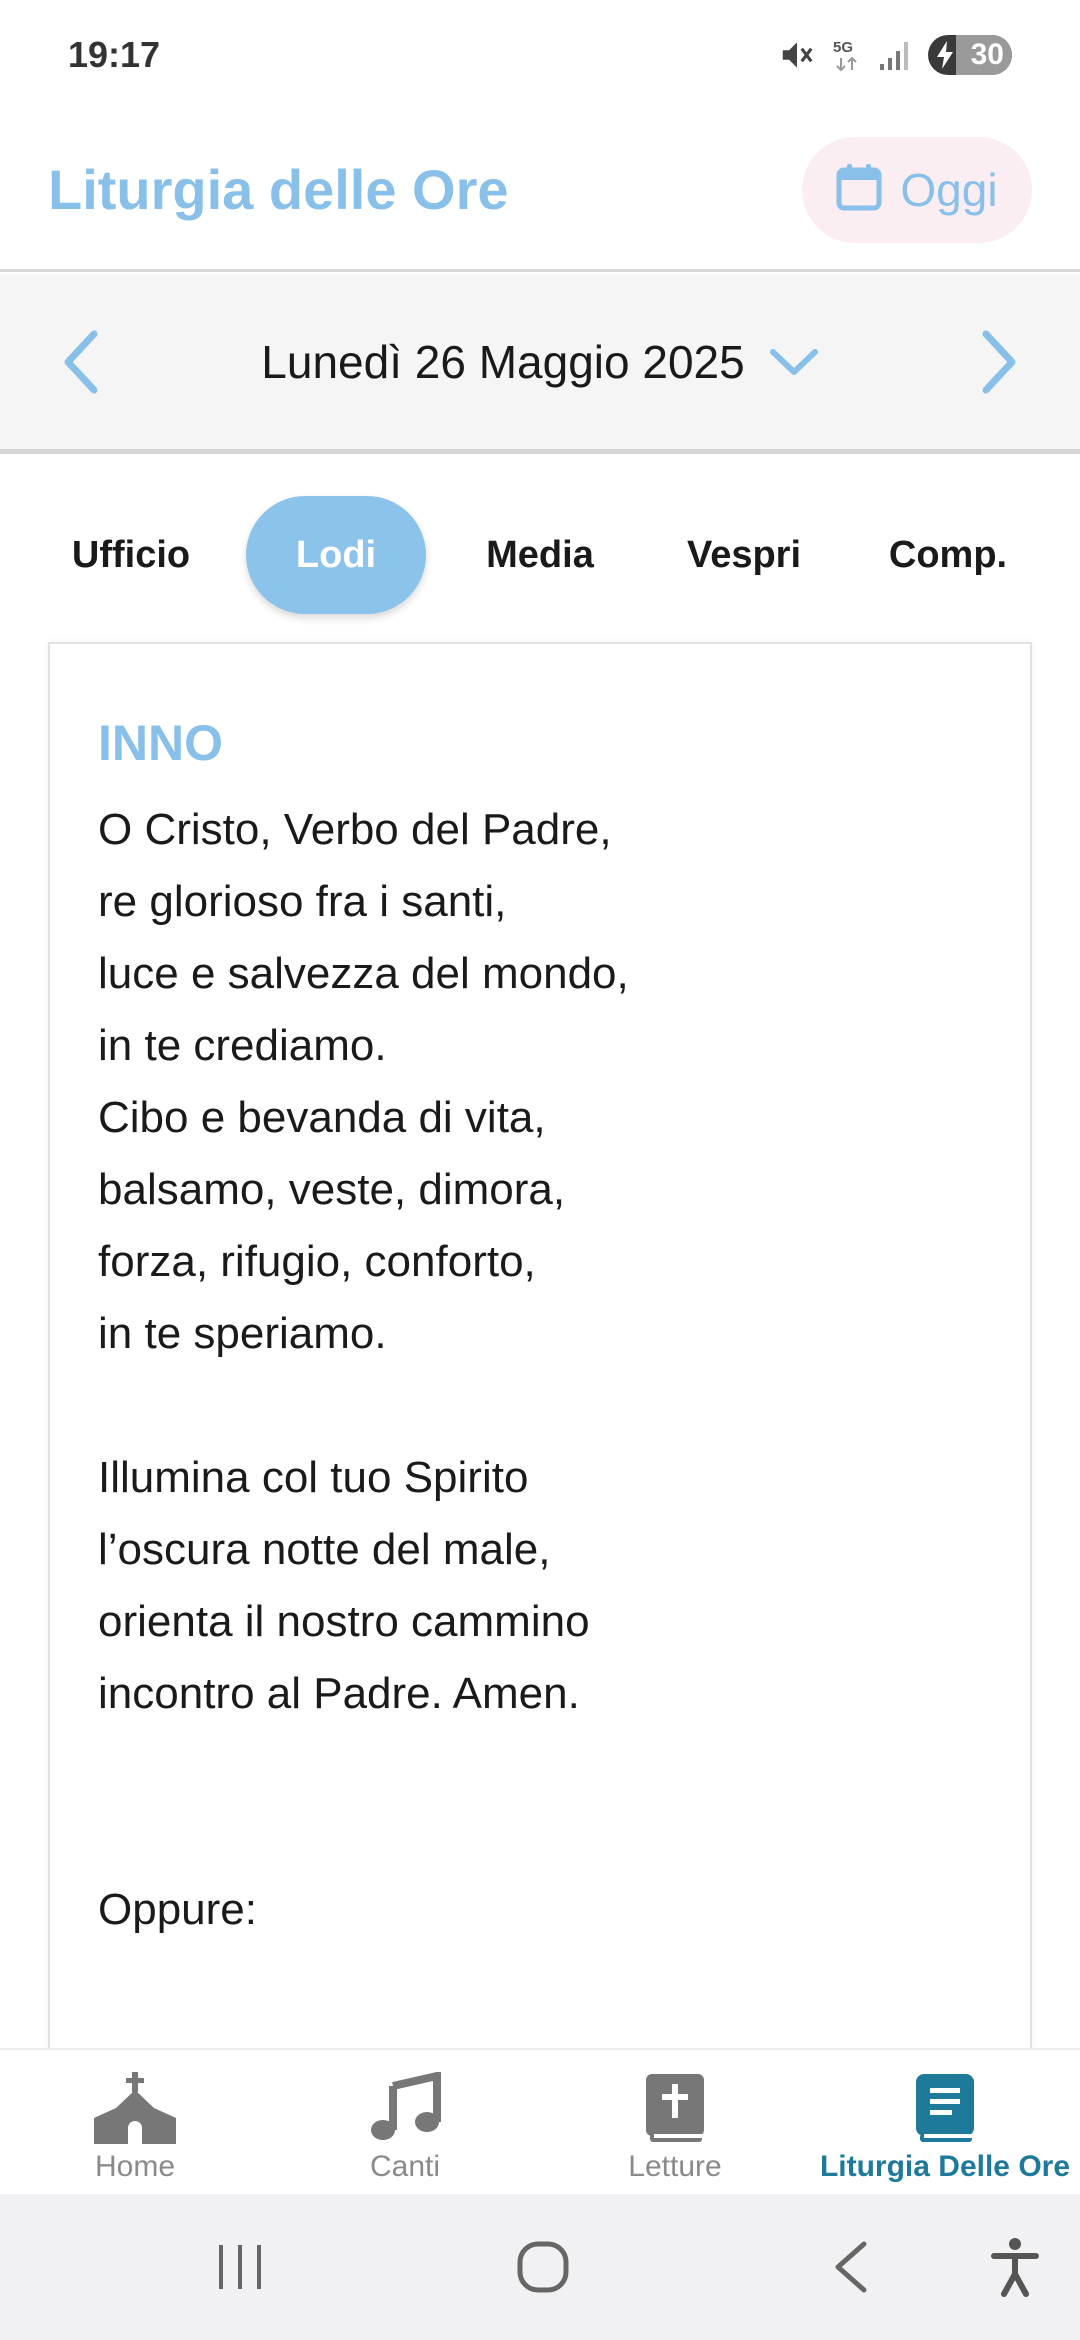 This screenshot has width=1080, height=2340. What do you see at coordinates (302, 901) in the screenshot?
I see `verse-line: re glorioso fra i santi,` at bounding box center [302, 901].